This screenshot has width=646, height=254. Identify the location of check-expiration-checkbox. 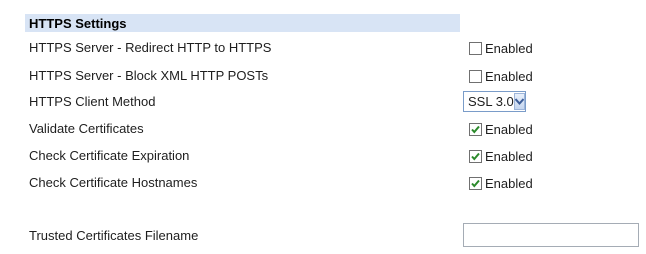
(475, 156).